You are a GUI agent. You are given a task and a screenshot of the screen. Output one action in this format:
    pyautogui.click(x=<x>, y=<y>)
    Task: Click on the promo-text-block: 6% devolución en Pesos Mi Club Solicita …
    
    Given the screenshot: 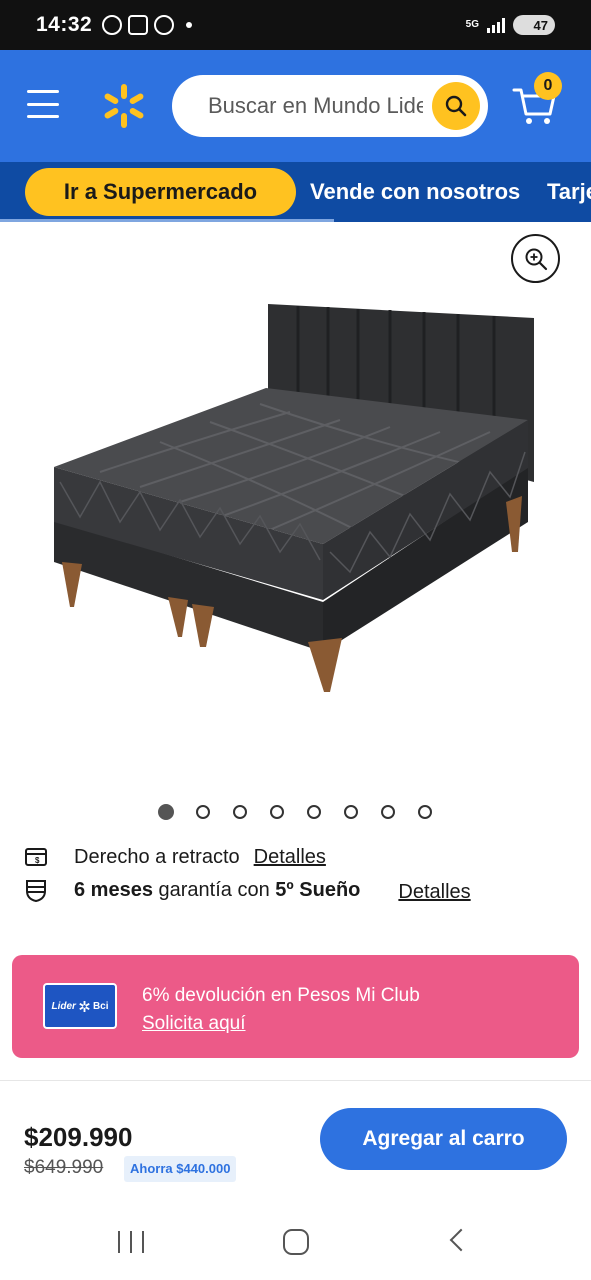 What is the action you would take?
    pyautogui.click(x=281, y=1010)
    